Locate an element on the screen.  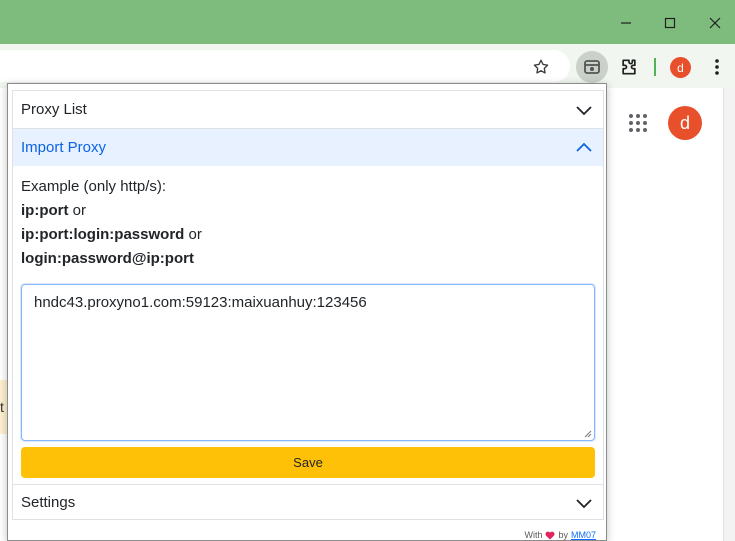
proxy-extension-icon is located at coordinates (592, 67).